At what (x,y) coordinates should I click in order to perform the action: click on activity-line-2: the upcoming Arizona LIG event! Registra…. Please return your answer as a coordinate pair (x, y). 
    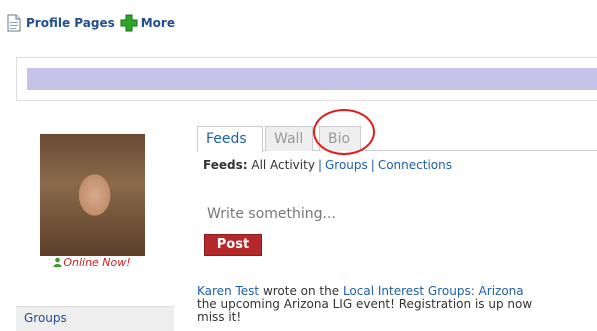
    Looking at the image, I should click on (365, 304).